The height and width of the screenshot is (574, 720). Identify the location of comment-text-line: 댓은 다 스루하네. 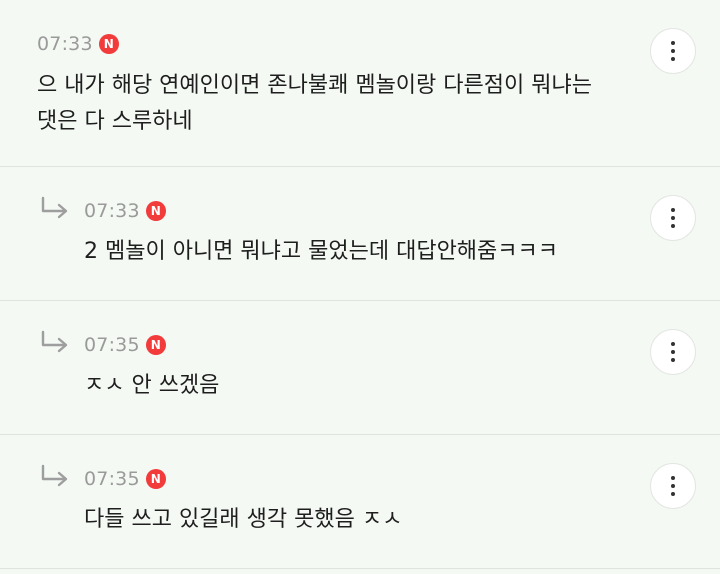
(115, 121).